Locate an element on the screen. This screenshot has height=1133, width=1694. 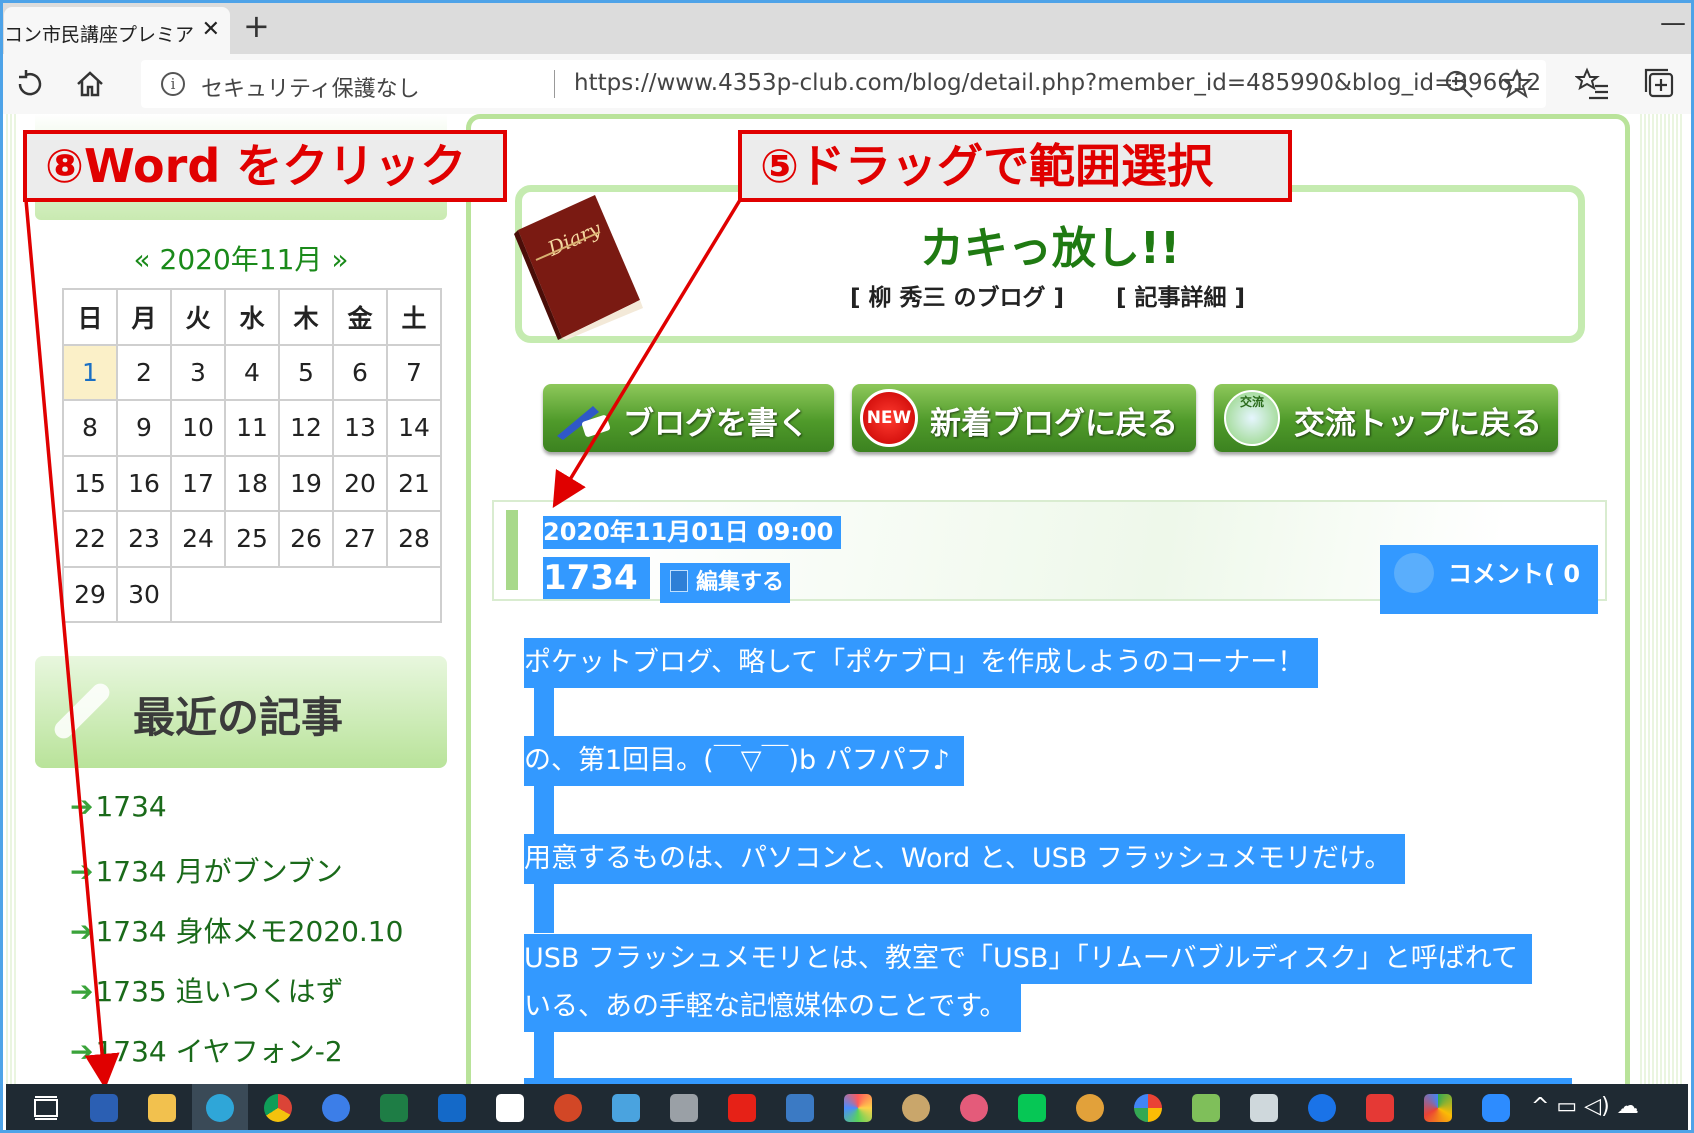
calendar-next-month-link: » is located at coordinates (339, 259).